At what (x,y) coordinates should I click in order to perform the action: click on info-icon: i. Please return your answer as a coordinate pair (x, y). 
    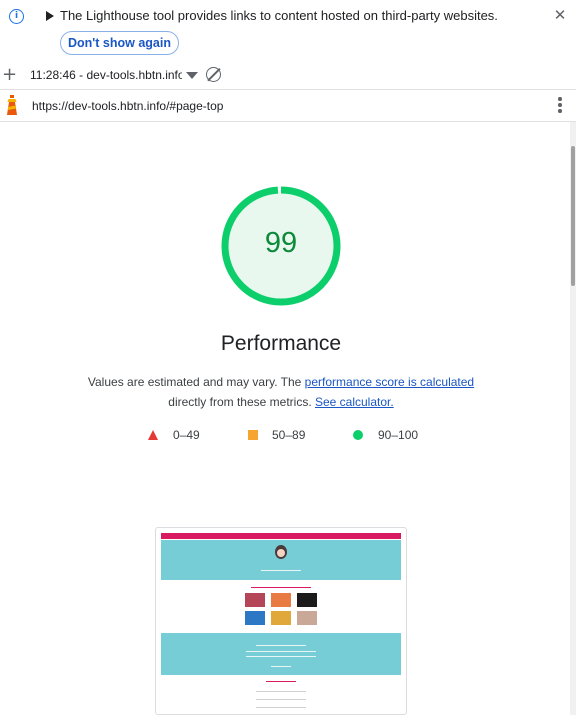
    Looking at the image, I should click on (16, 16).